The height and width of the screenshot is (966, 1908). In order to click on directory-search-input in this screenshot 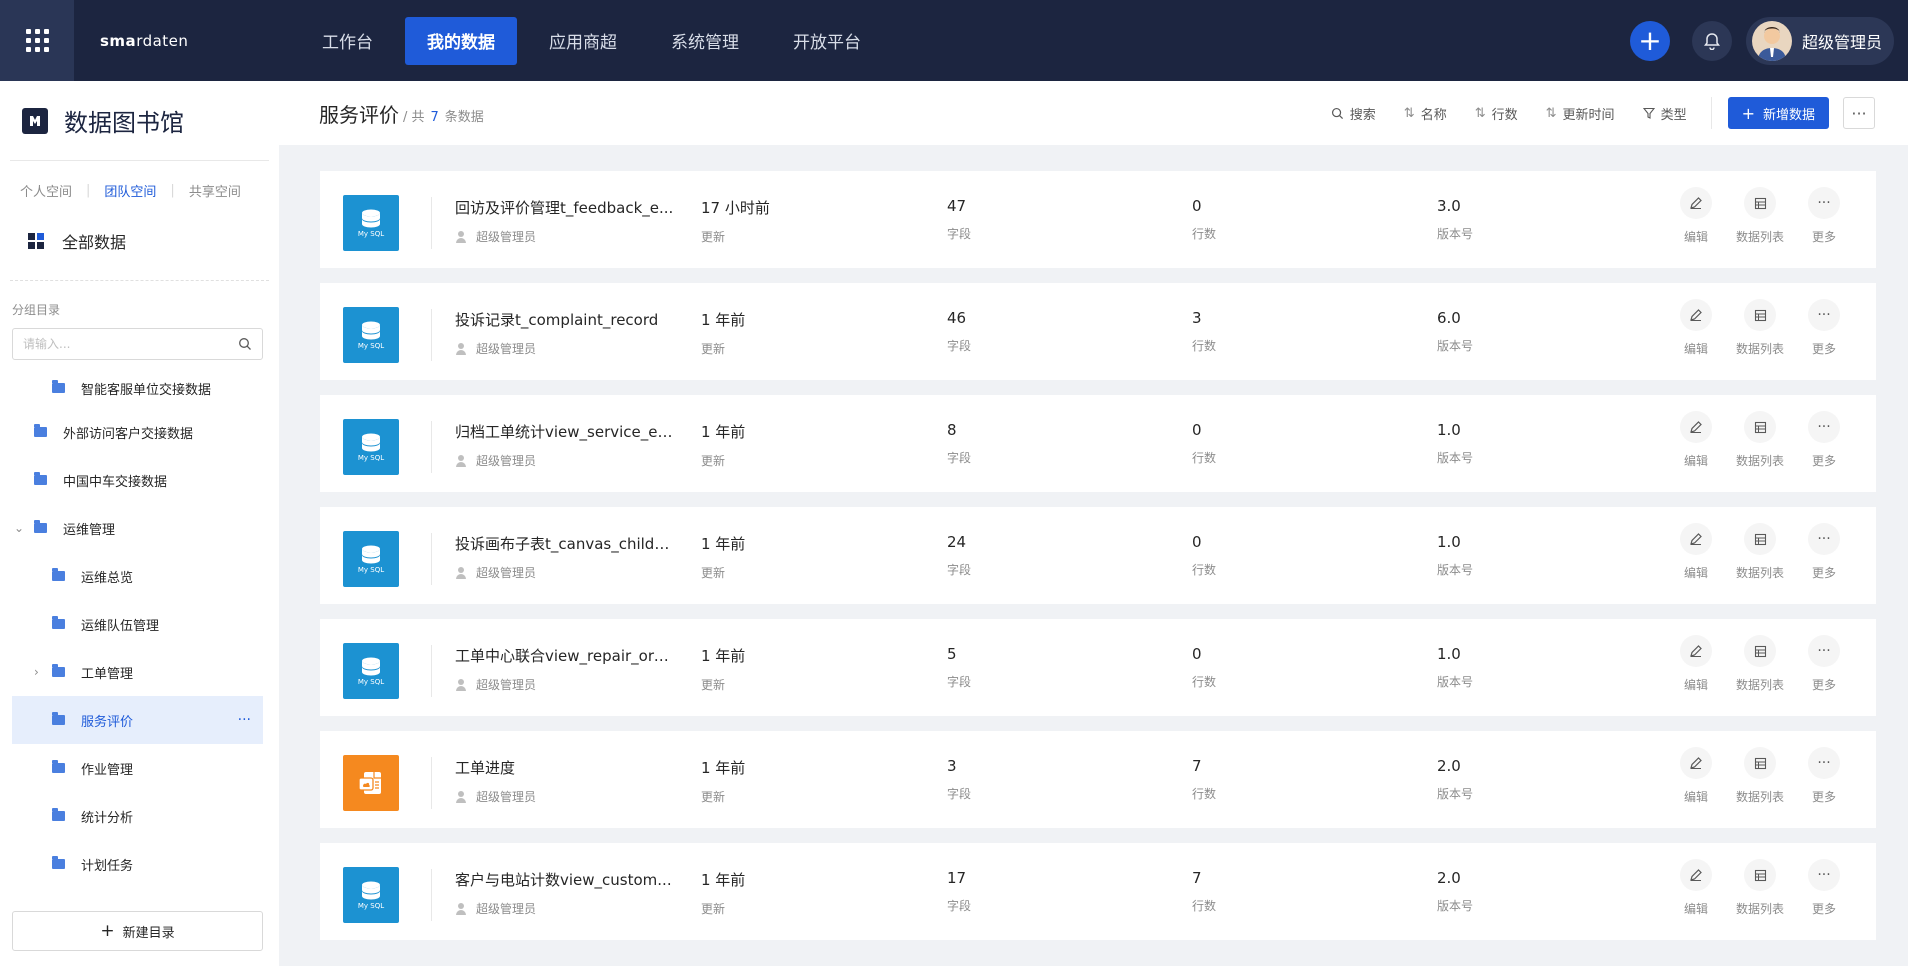, I will do `click(130, 344)`.